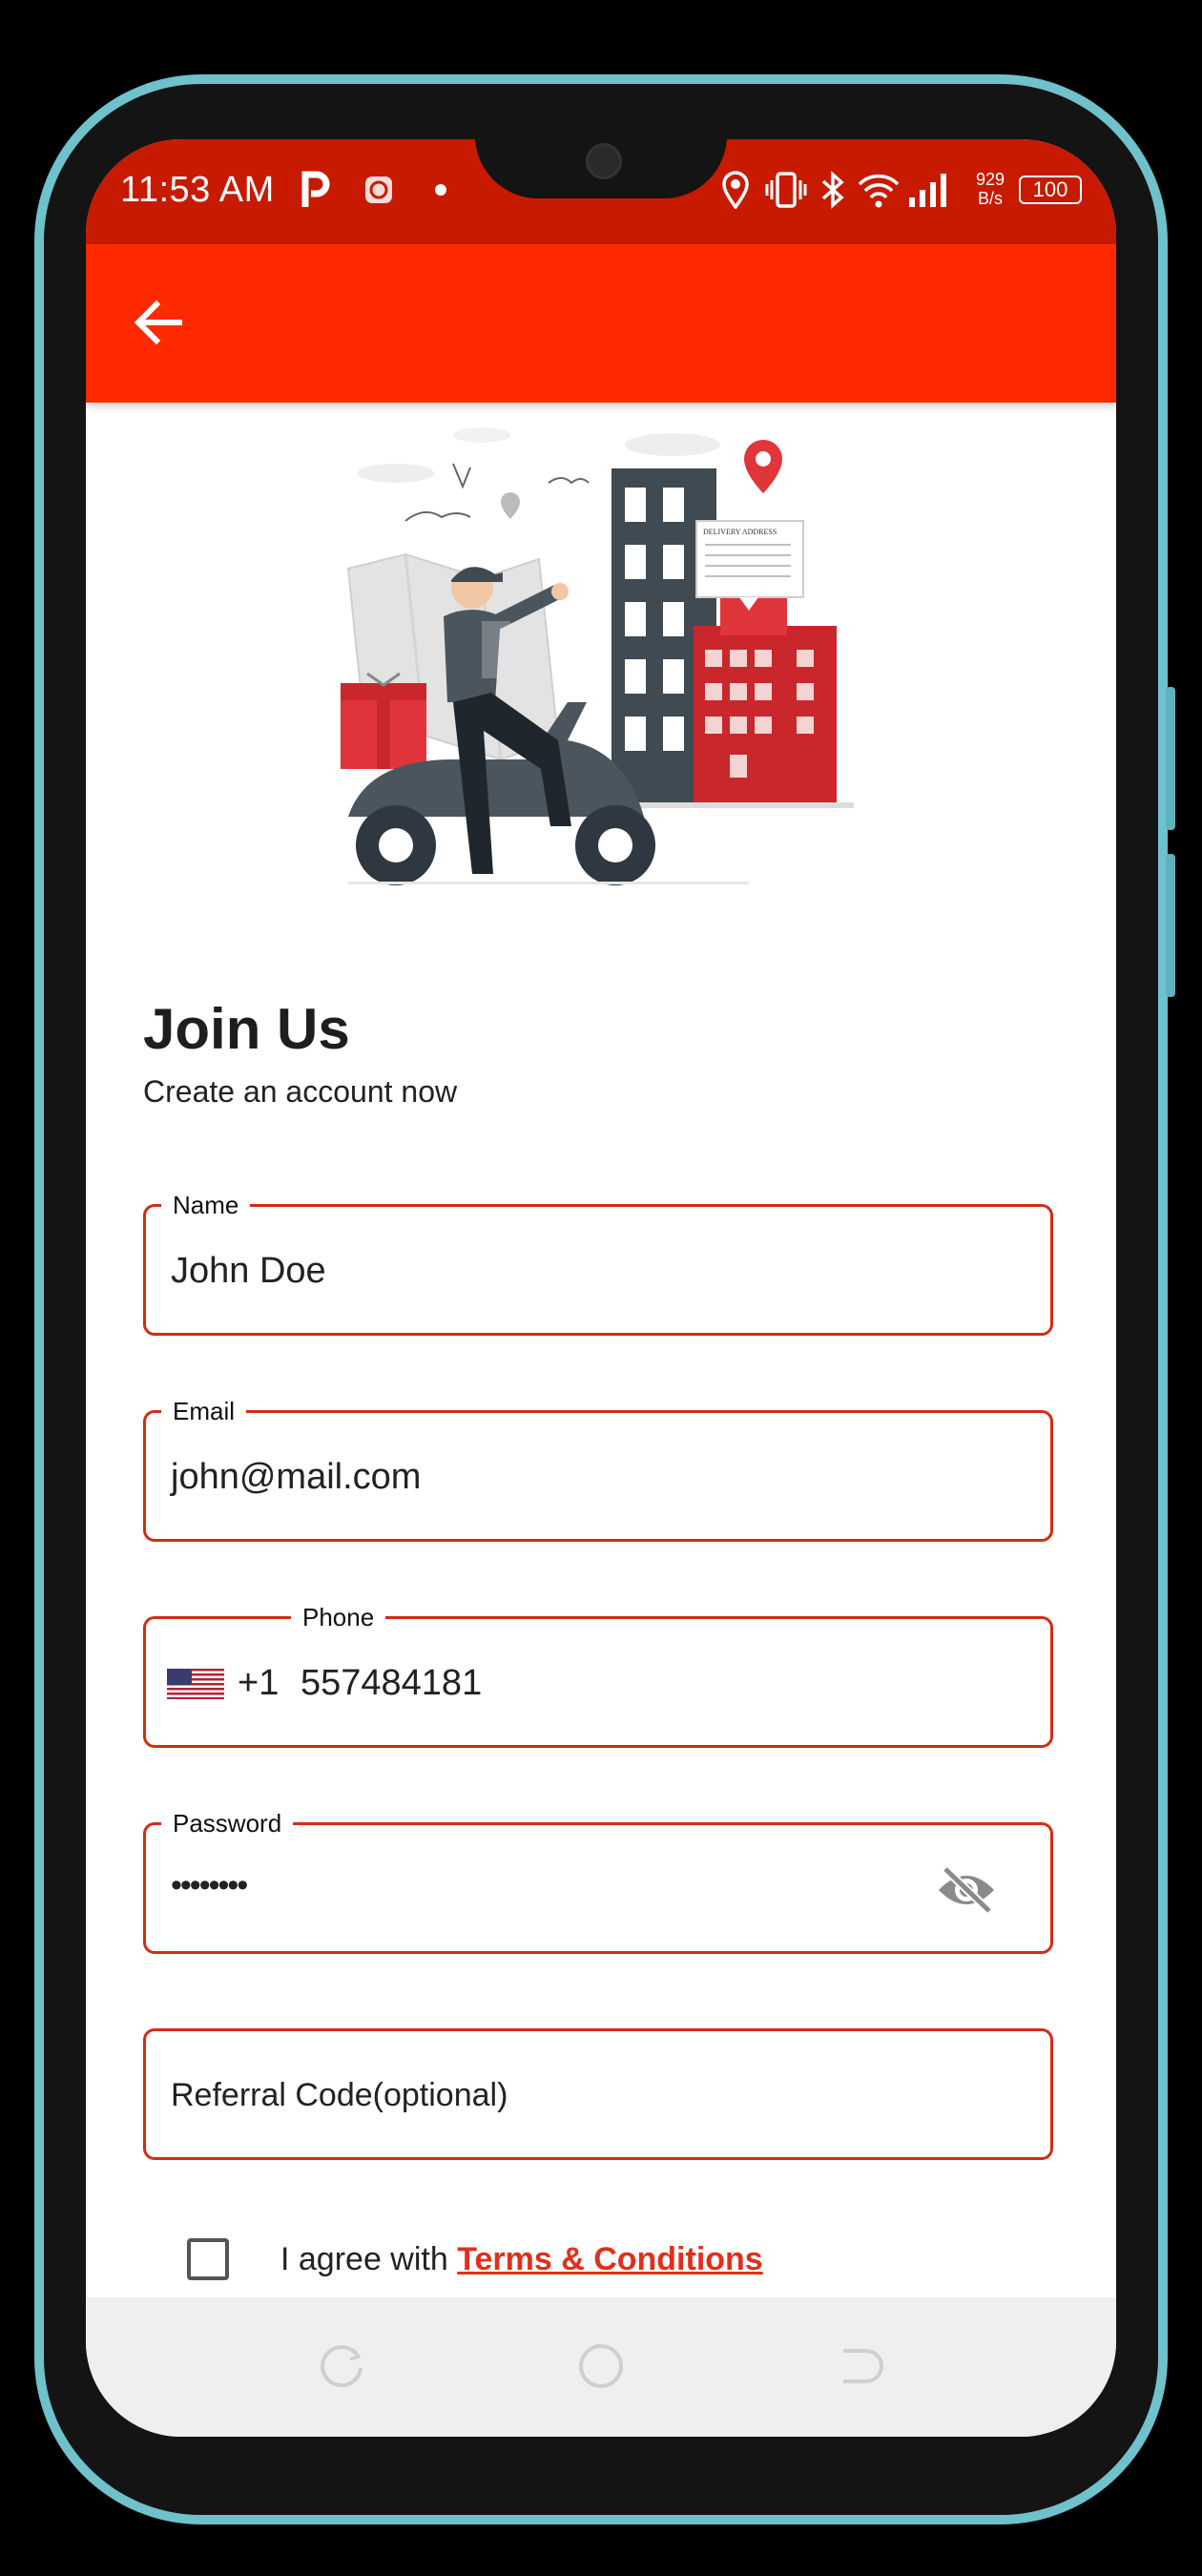 The height and width of the screenshot is (2576, 1202). Describe the element at coordinates (195, 1684) in the screenshot. I see `us-flag-icon` at that location.